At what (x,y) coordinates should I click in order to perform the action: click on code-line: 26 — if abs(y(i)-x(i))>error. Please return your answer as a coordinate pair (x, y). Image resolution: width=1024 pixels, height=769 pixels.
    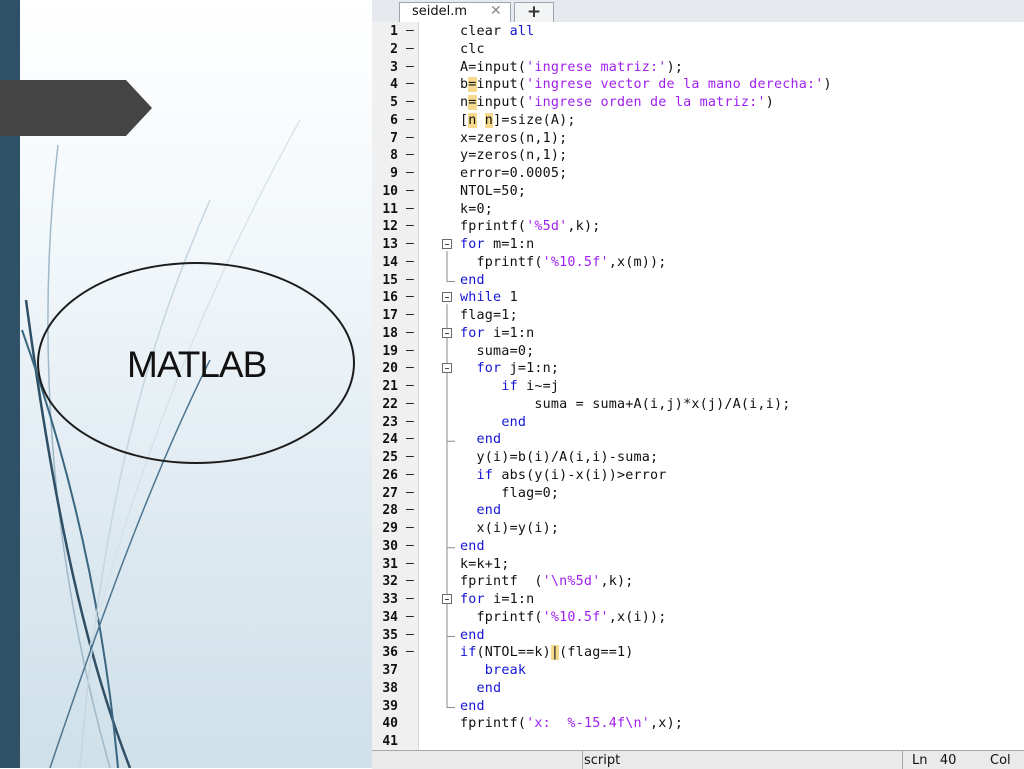
    Looking at the image, I should click on (698, 476).